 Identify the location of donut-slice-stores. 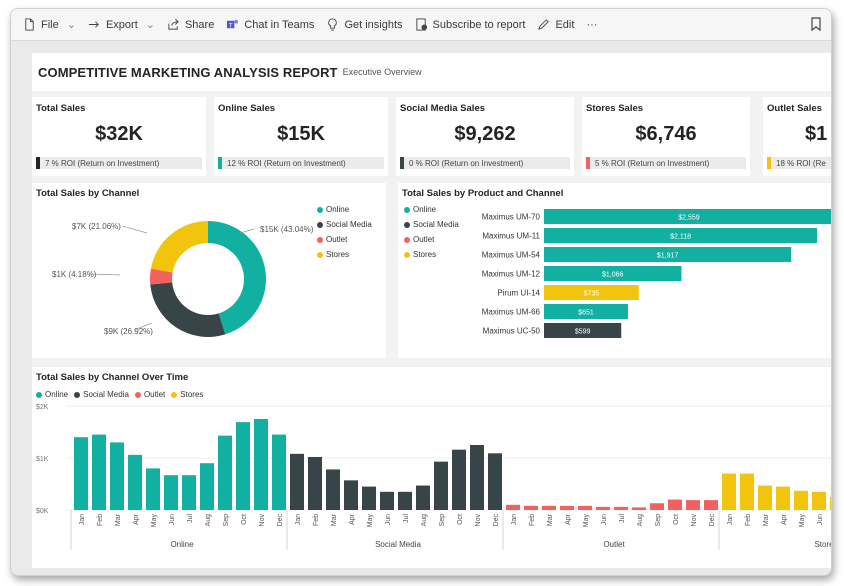
(179, 247).